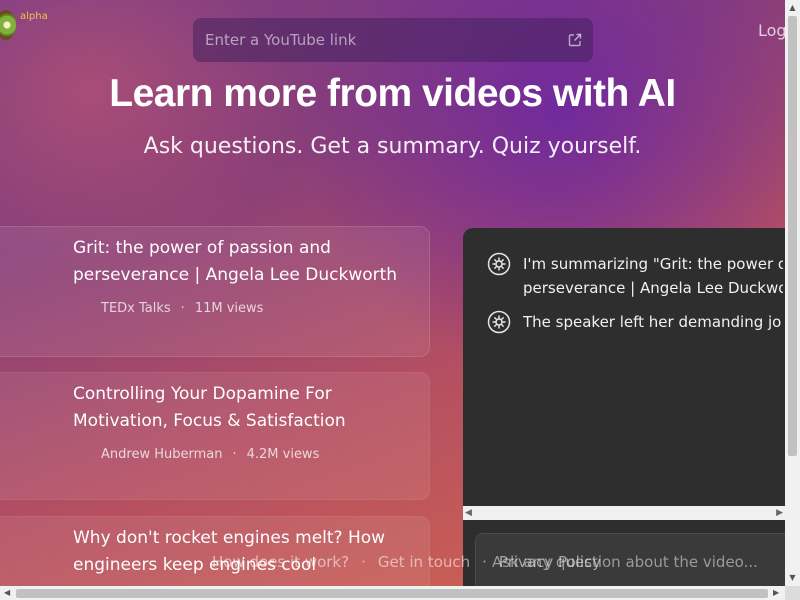  I want to click on kiwi-logo-icon, so click(8, 25).